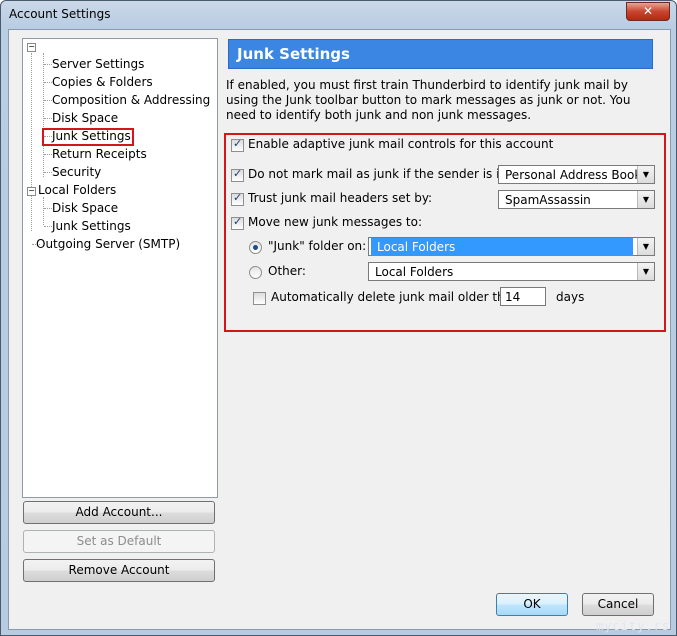  I want to click on other-folder-value: Local Folders, so click(414, 272).